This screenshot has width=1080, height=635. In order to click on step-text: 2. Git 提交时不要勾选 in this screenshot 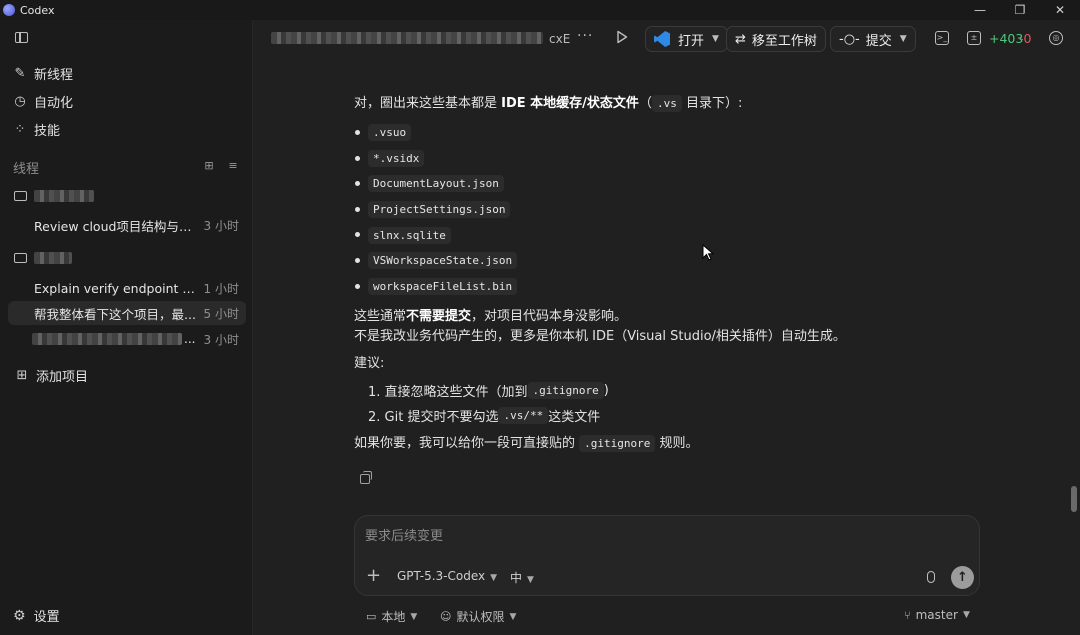, I will do `click(433, 418)`.